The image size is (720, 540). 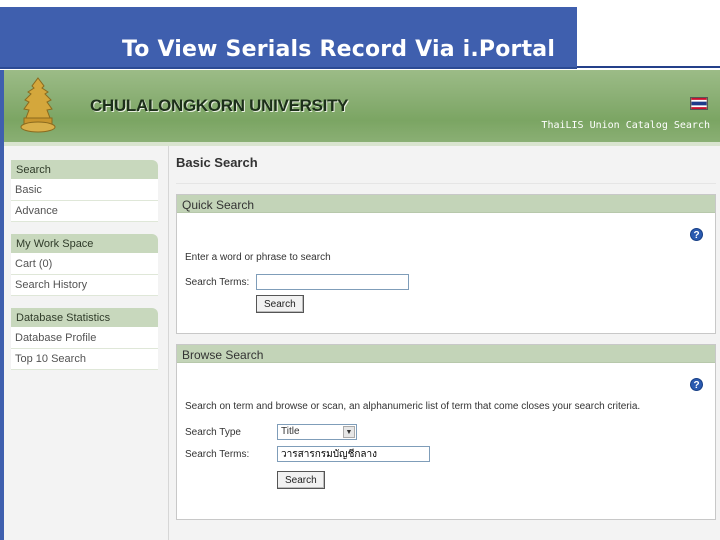 I want to click on search-type-value: Title, so click(x=290, y=431).